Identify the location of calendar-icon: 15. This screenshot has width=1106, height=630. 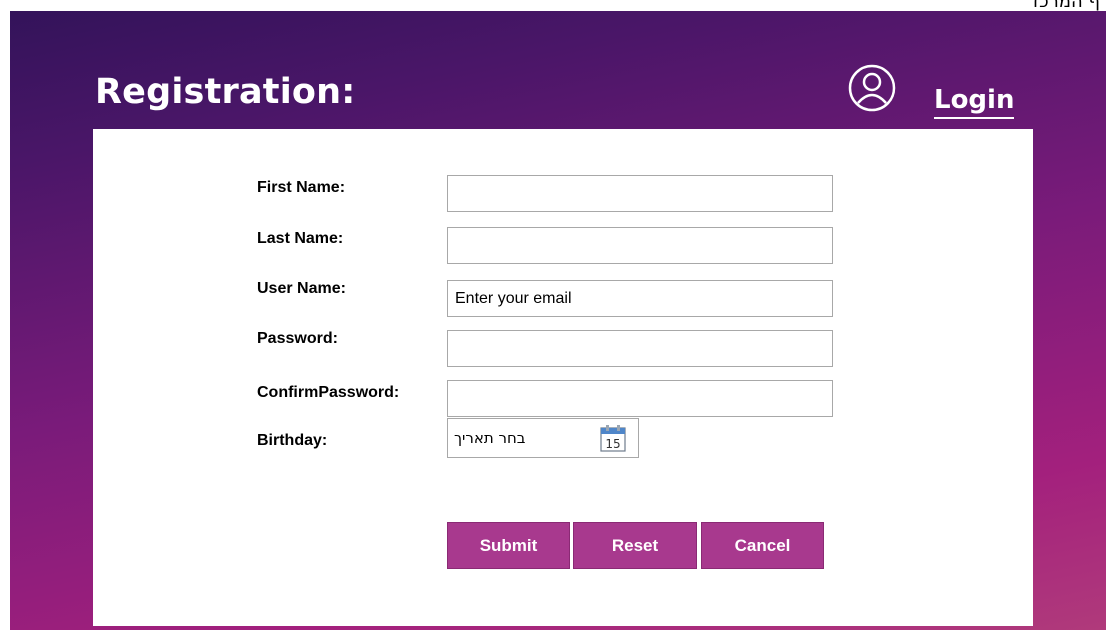
(613, 439).